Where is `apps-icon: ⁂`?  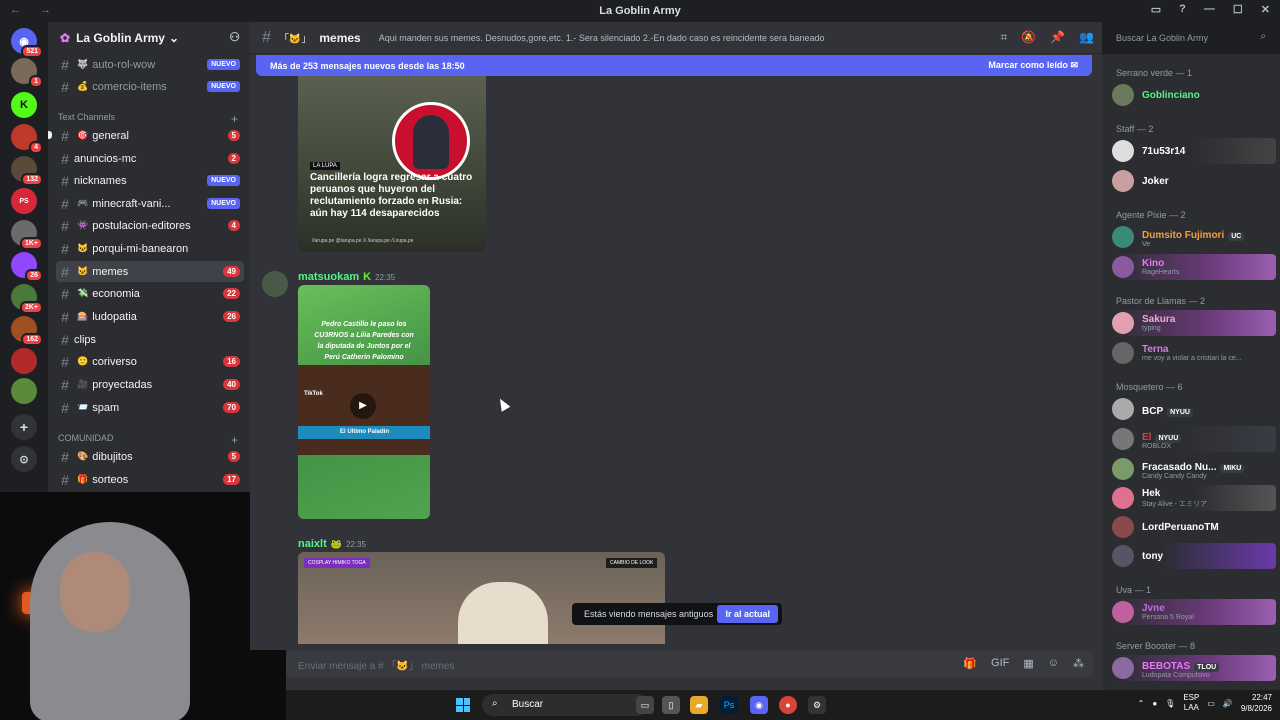 apps-icon: ⁂ is located at coordinates (1078, 663).